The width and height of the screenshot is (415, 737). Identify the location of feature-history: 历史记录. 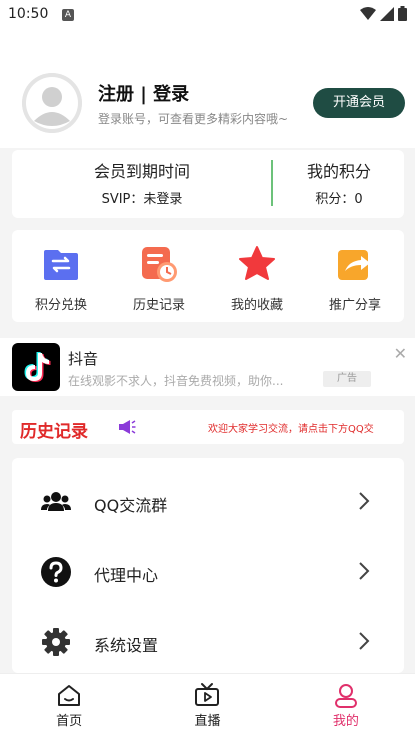
(159, 276).